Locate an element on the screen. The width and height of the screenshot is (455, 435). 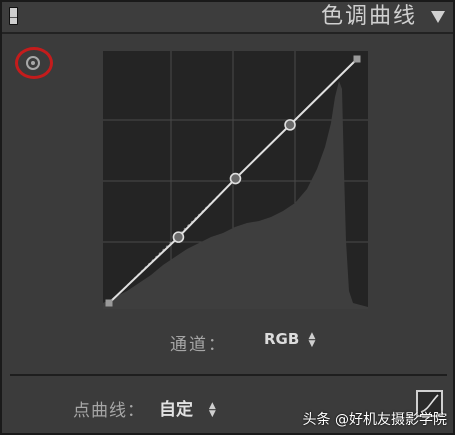
triangle-down-icon is located at coordinates (438, 17).